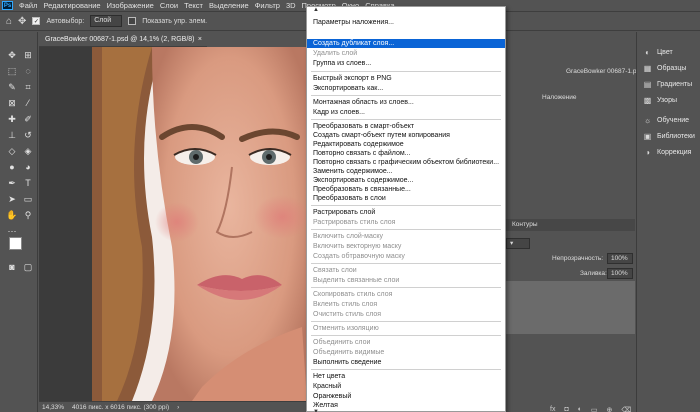 The width and height of the screenshot is (700, 412). What do you see at coordinates (406, 342) in the screenshot?
I see `menu-item-merge-layers: Объединить слои` at bounding box center [406, 342].